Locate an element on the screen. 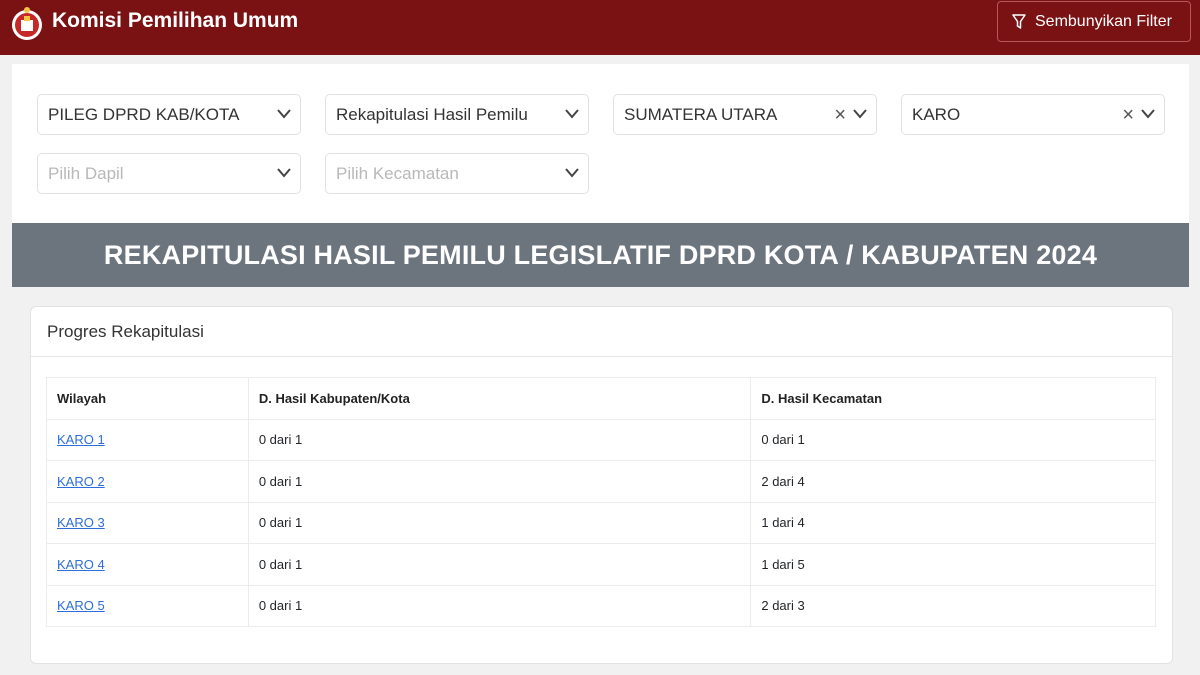 The height and width of the screenshot is (675, 1200). table-row: KARO 2 0 dari 1 2 dari 4 is located at coordinates (601, 481).